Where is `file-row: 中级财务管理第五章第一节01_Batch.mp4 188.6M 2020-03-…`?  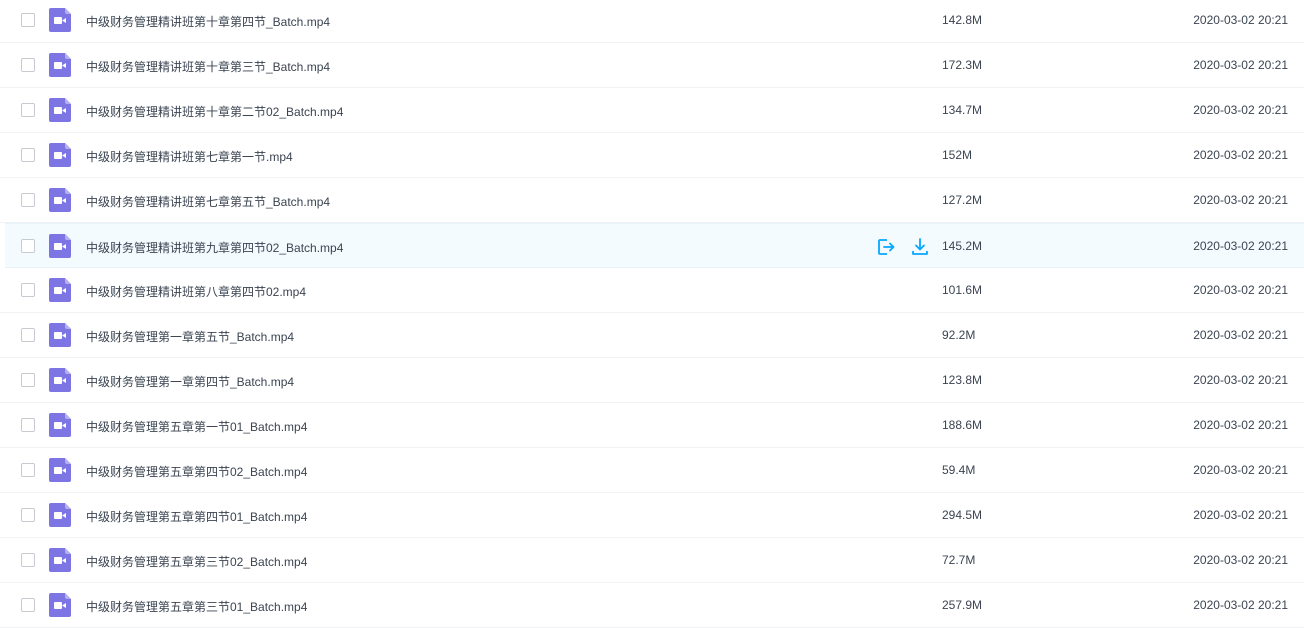 file-row: 中级财务管理第五章第一节01_Batch.mp4 188.6M 2020-03-… is located at coordinates (652, 425).